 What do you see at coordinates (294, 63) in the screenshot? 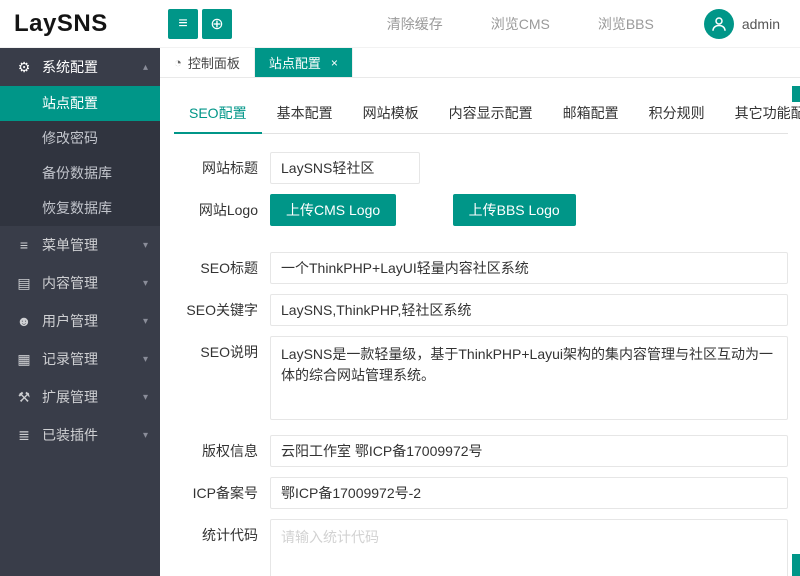
I see `tab-label: 站点配置` at bounding box center [294, 63].